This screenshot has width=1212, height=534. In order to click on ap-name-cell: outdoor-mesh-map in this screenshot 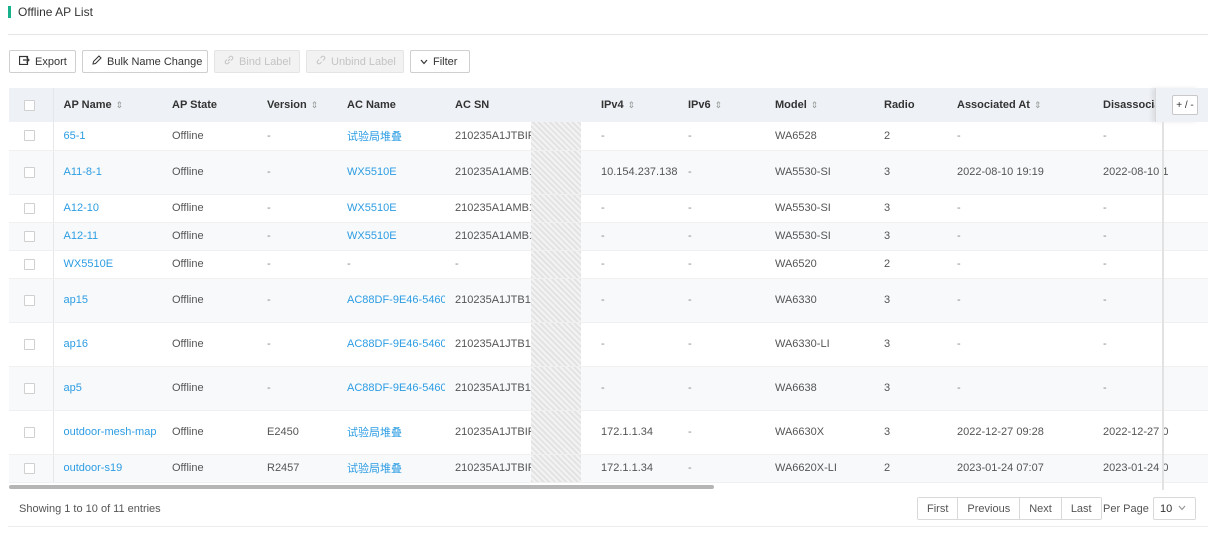, I will do `click(107, 432)`.